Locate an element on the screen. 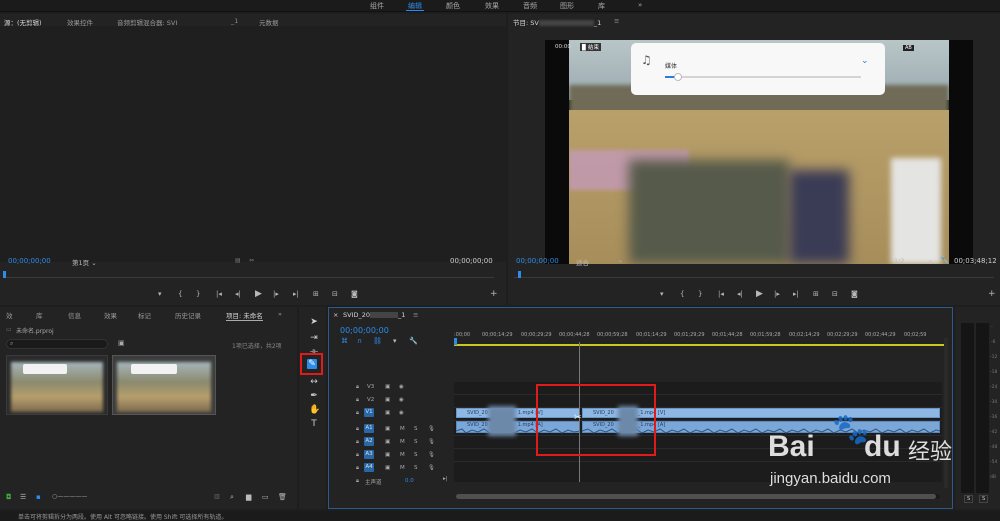 Image resolution: width=1000 pixels, height=521 pixels. zoom-slider: ○————— is located at coordinates (69, 496).